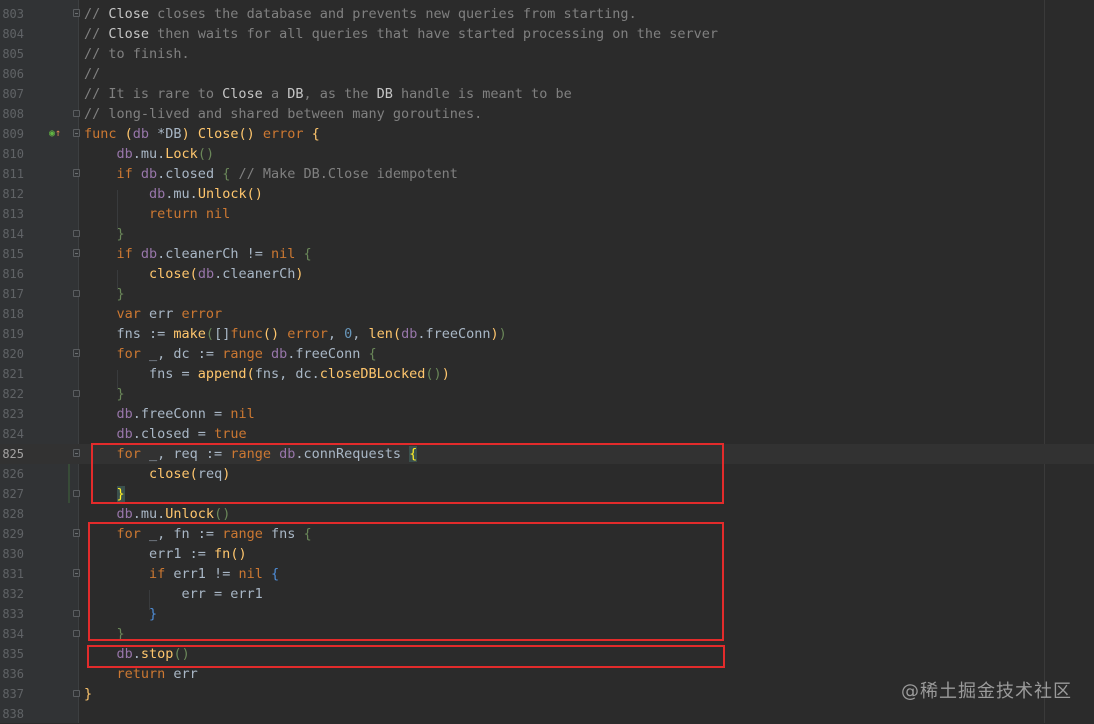 The width and height of the screenshot is (1094, 724). I want to click on code-token: close, so click(169, 274).